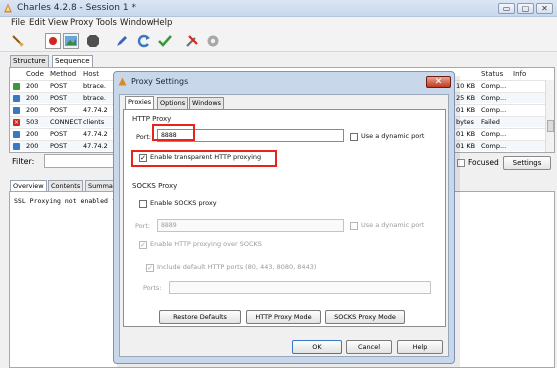 This screenshot has height=368, width=557. I want to click on http-proxy-mode-button: HTTP Proxy Mode, so click(283, 317).